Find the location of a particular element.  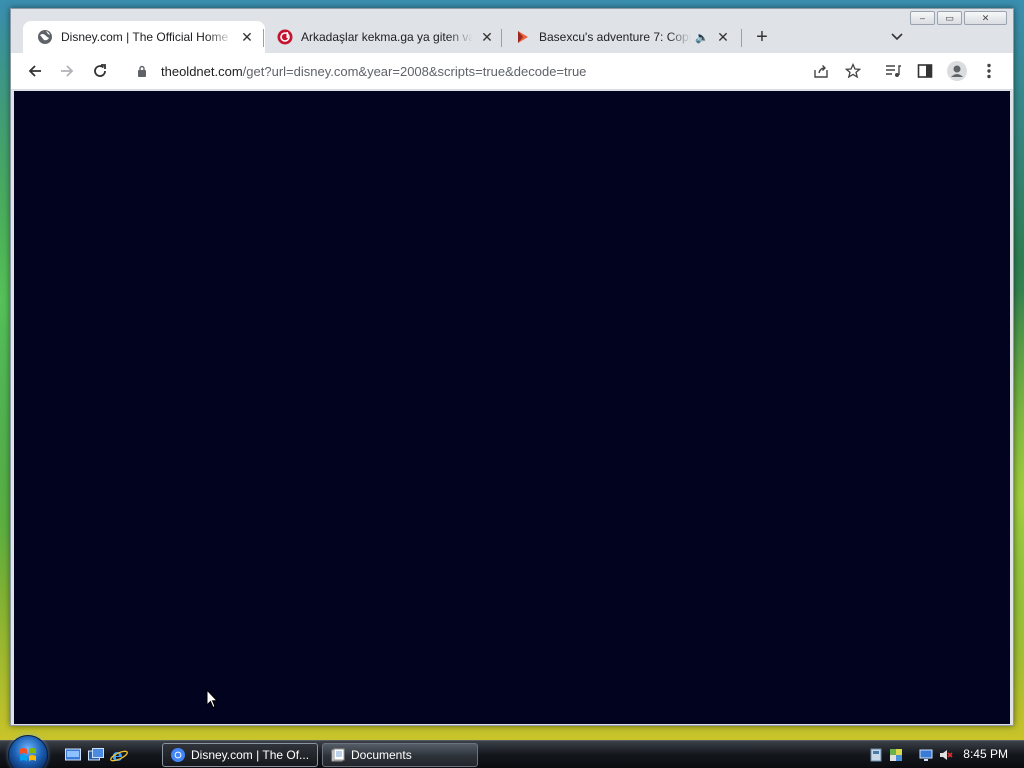

window-controls: – ▭ ✕ is located at coordinates (958, 18).